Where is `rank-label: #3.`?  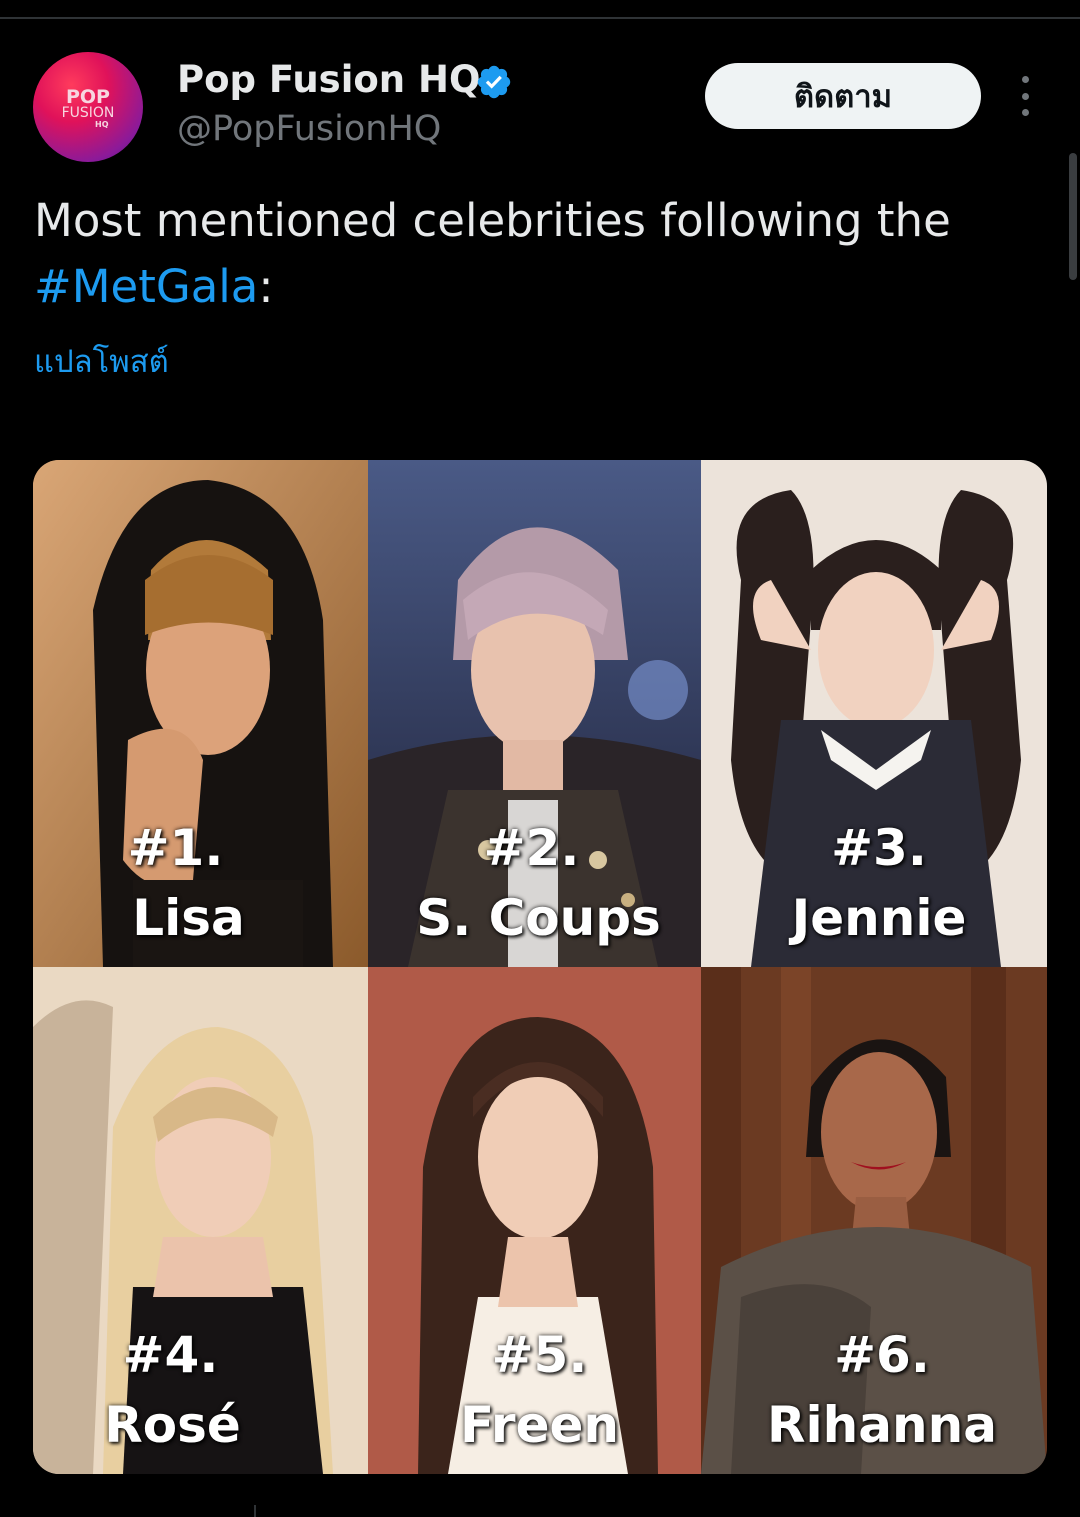
rank-label: #3. is located at coordinates (879, 848).